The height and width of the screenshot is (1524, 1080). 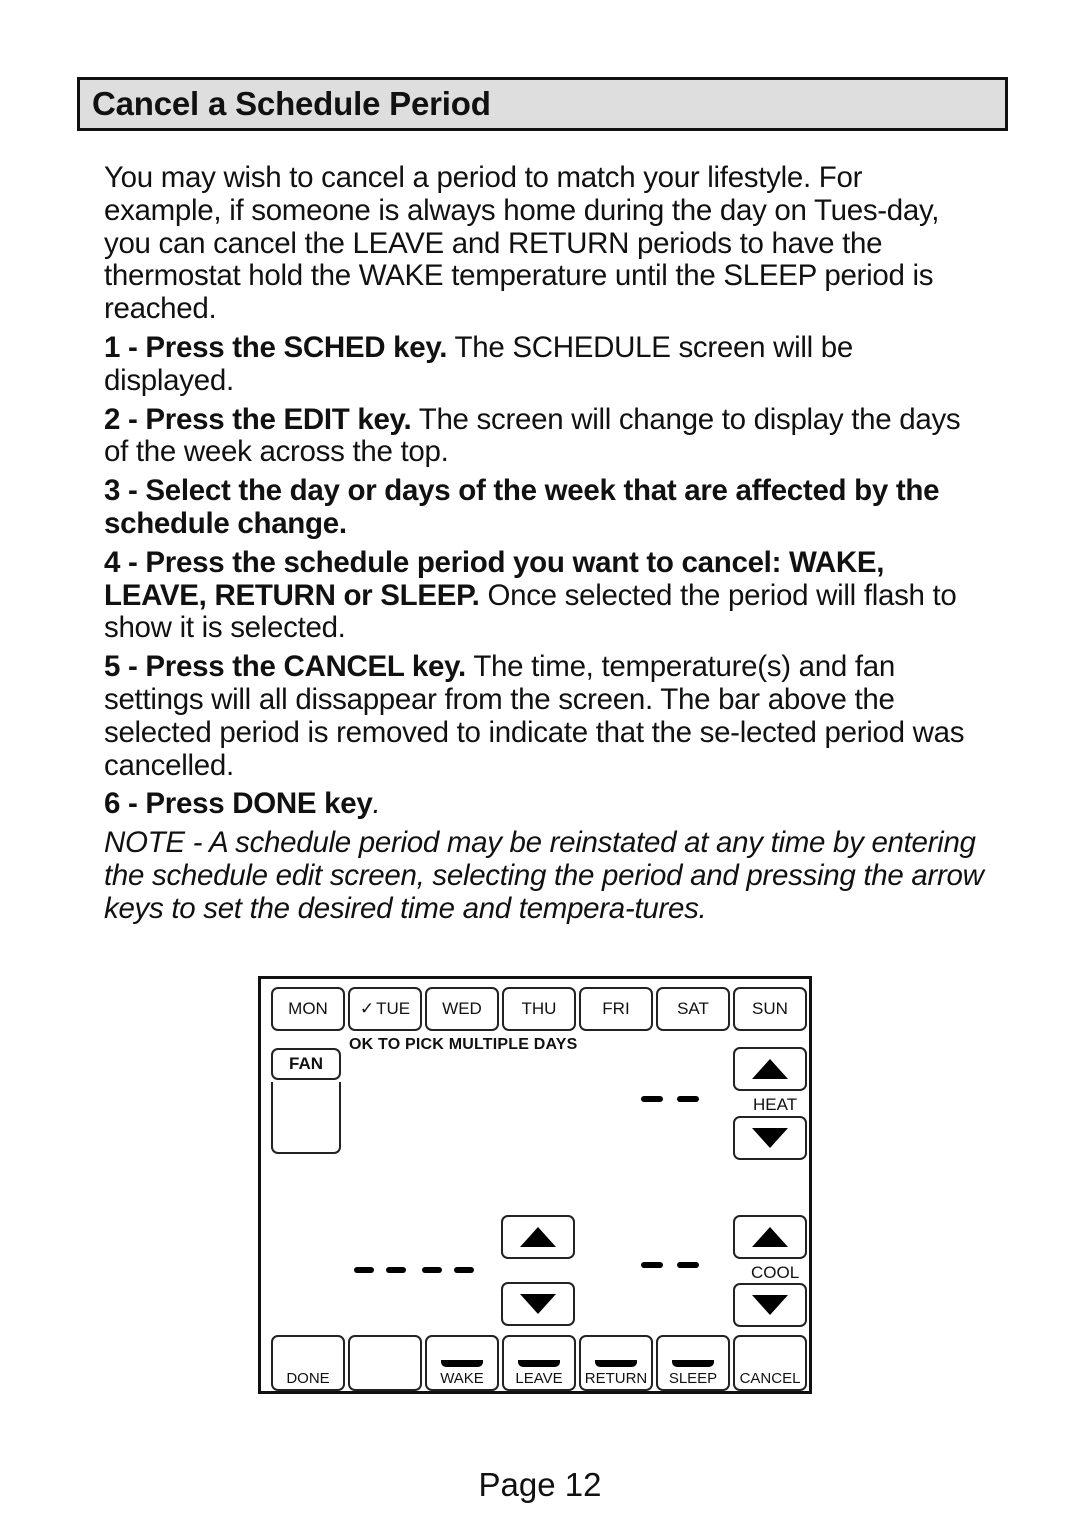 I want to click on cancel-key: CANCEL, so click(x=770, y=1363).